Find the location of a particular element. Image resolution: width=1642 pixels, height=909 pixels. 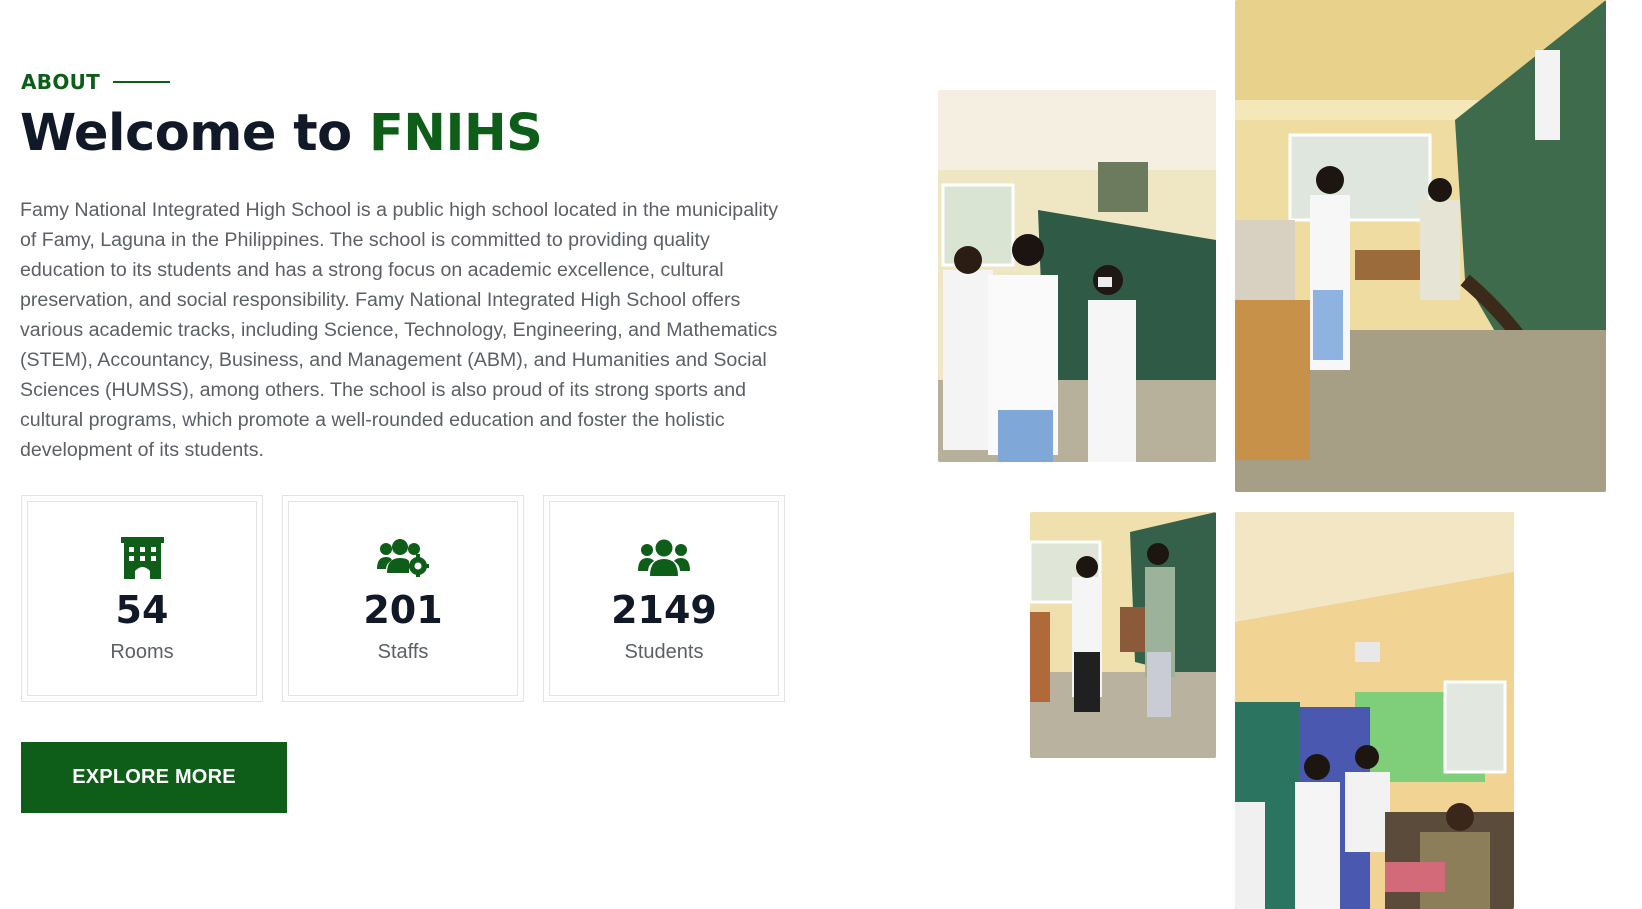

stat-label: Staffs is located at coordinates (403, 652).